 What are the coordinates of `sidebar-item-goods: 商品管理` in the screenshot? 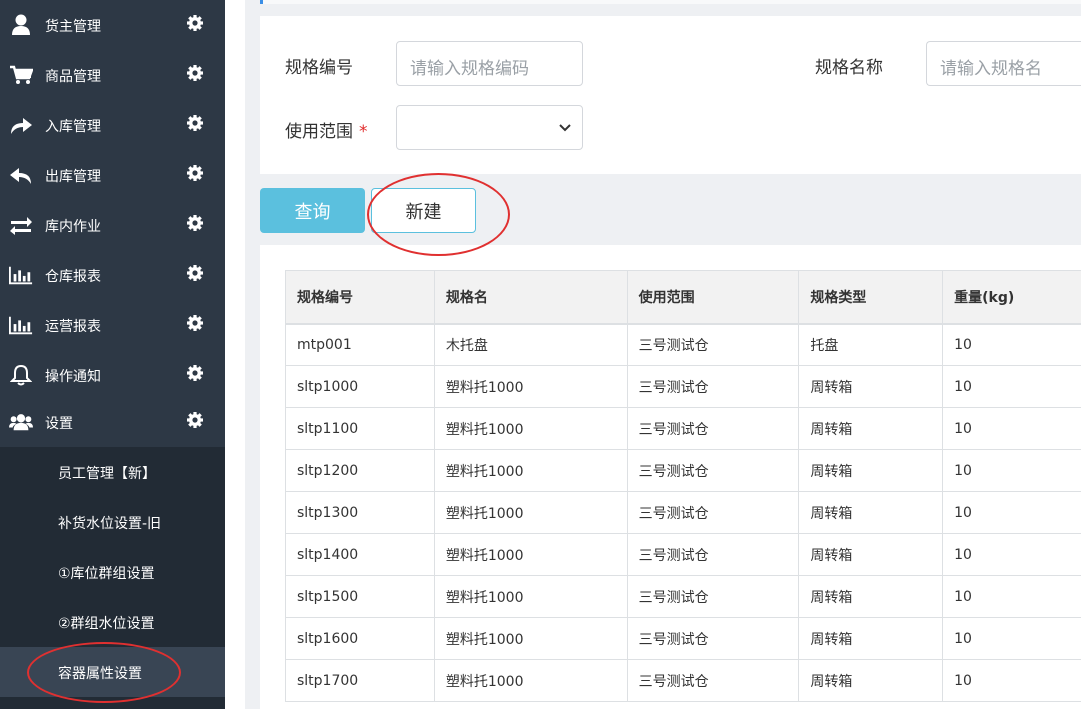 It's located at (112, 75).